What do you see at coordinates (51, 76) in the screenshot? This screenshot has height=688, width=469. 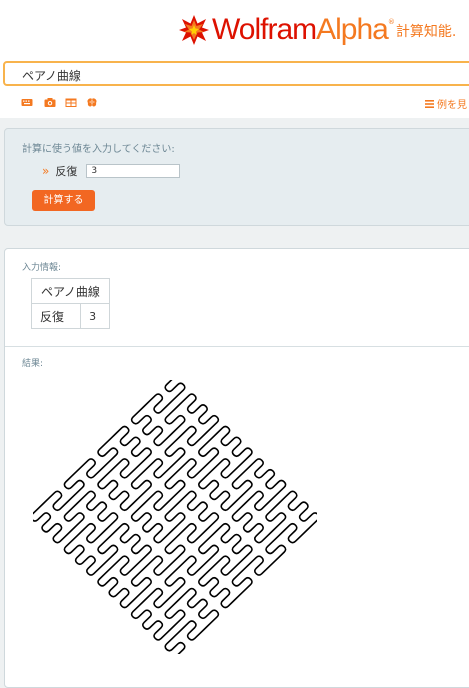 I see `search-query-text: ペアノ曲線` at bounding box center [51, 76].